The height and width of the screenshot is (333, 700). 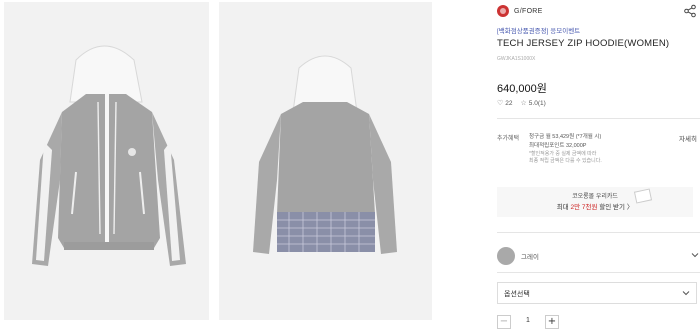 What do you see at coordinates (565, 161) in the screenshot?
I see `benefit-note-2: 최종 적립 금액은 다를 수 있습니다.` at bounding box center [565, 161].